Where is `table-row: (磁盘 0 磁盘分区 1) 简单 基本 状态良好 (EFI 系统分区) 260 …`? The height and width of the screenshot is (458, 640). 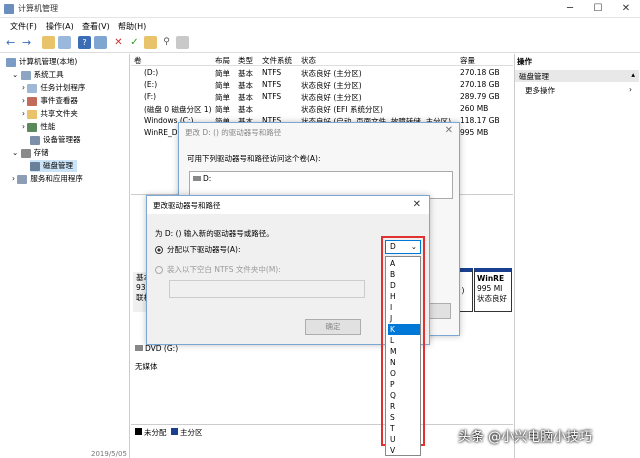
table-row: (磁盘 0 磁盘分区 1) 简单 基本 状态良好 (EFI 系统分区) 260 … is located at coordinates (322, 109).